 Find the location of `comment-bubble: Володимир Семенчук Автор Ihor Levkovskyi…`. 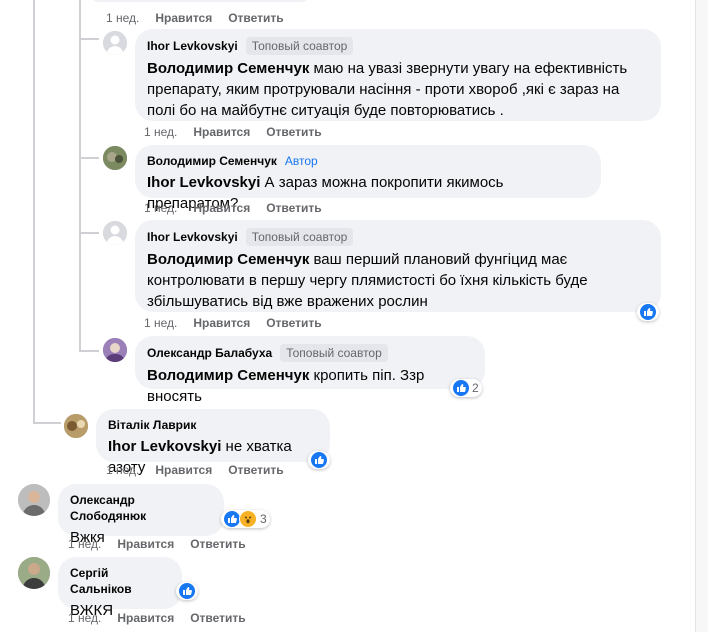

comment-bubble: Володимир Семенчук Автор Ihor Levkovskyi… is located at coordinates (368, 178).